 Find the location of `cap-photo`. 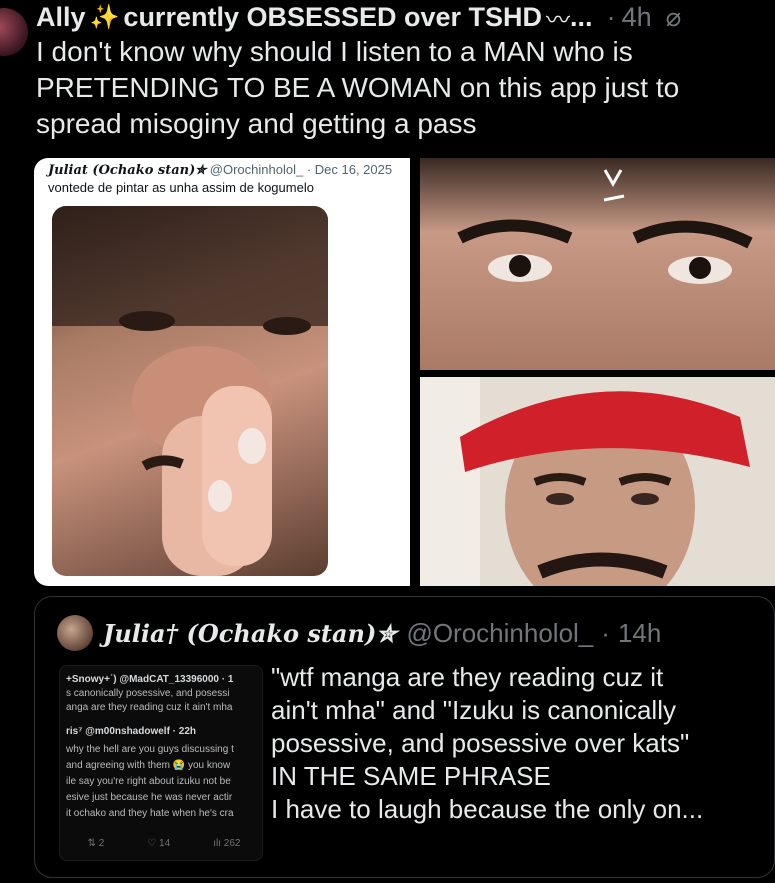

cap-photo is located at coordinates (597, 481).